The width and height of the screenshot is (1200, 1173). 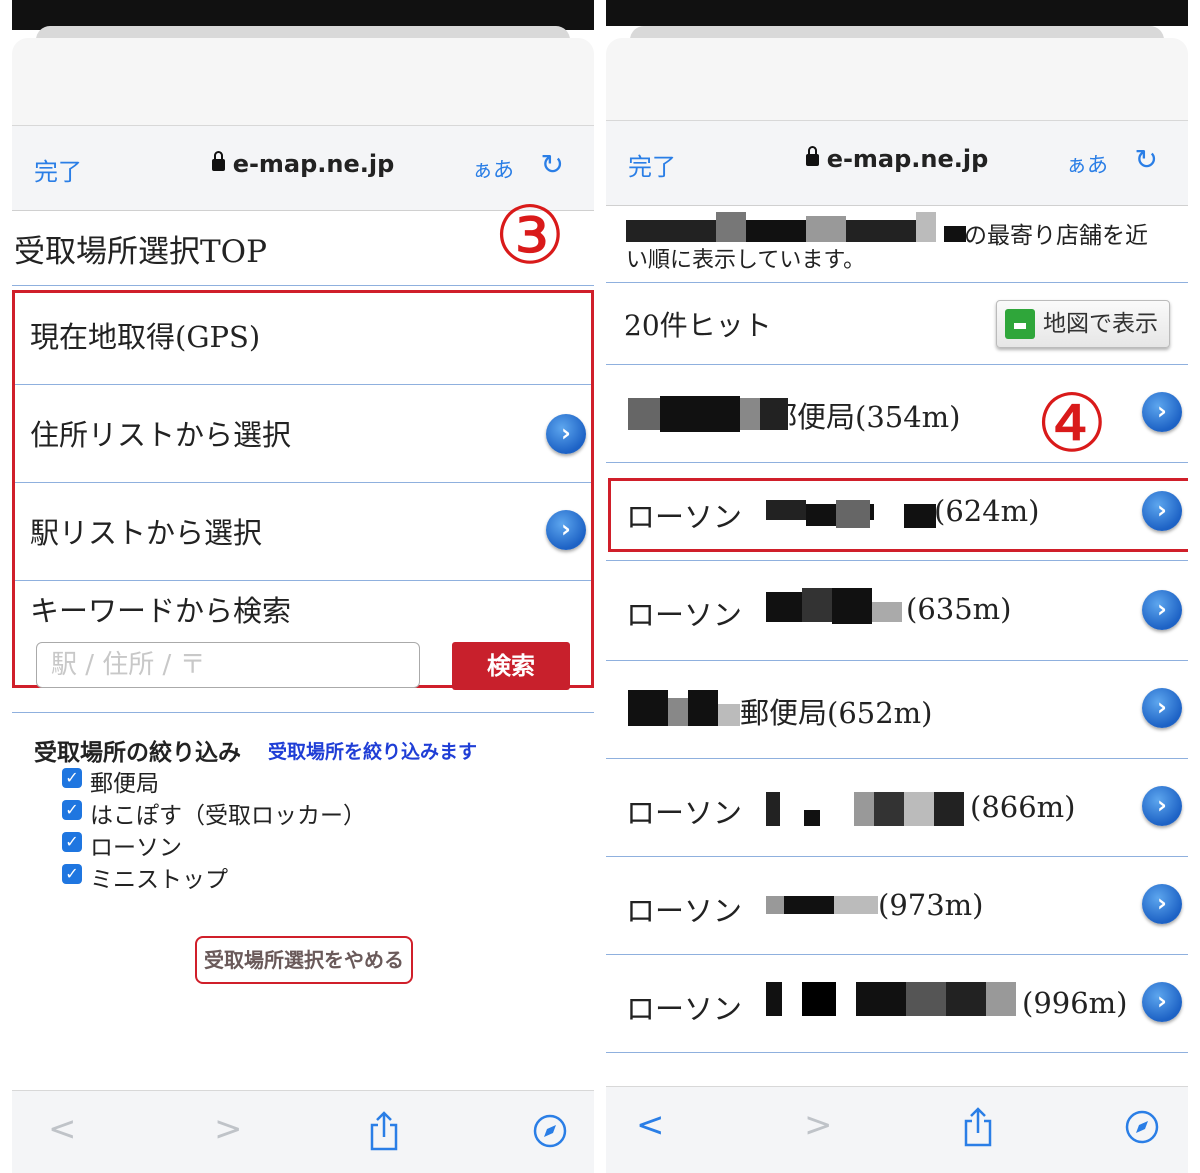 What do you see at coordinates (72, 810) in the screenshot?
I see `checkbox-hacopos: ✓` at bounding box center [72, 810].